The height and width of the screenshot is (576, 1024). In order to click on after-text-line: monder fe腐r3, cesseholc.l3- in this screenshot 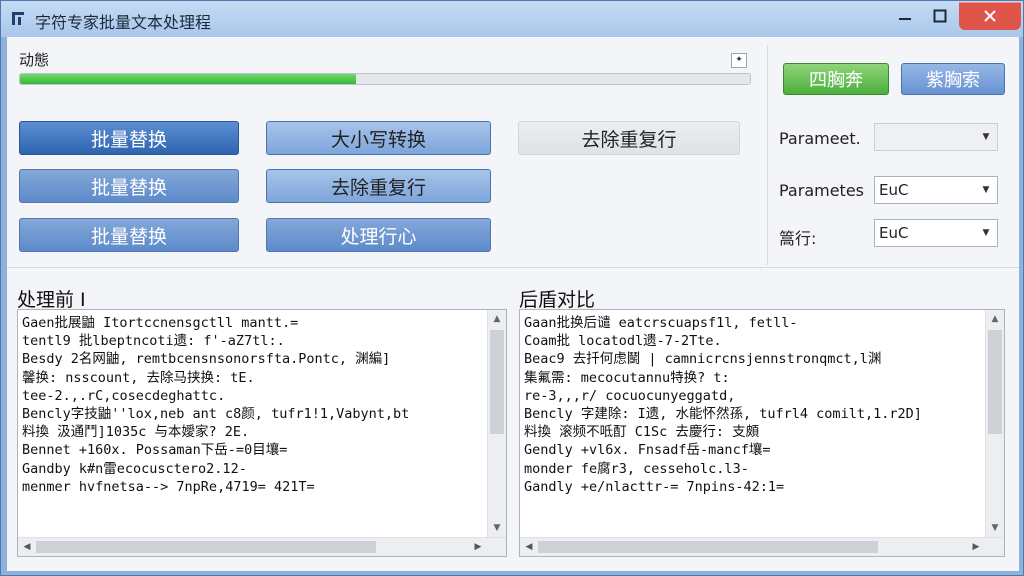, I will do `click(636, 468)`.